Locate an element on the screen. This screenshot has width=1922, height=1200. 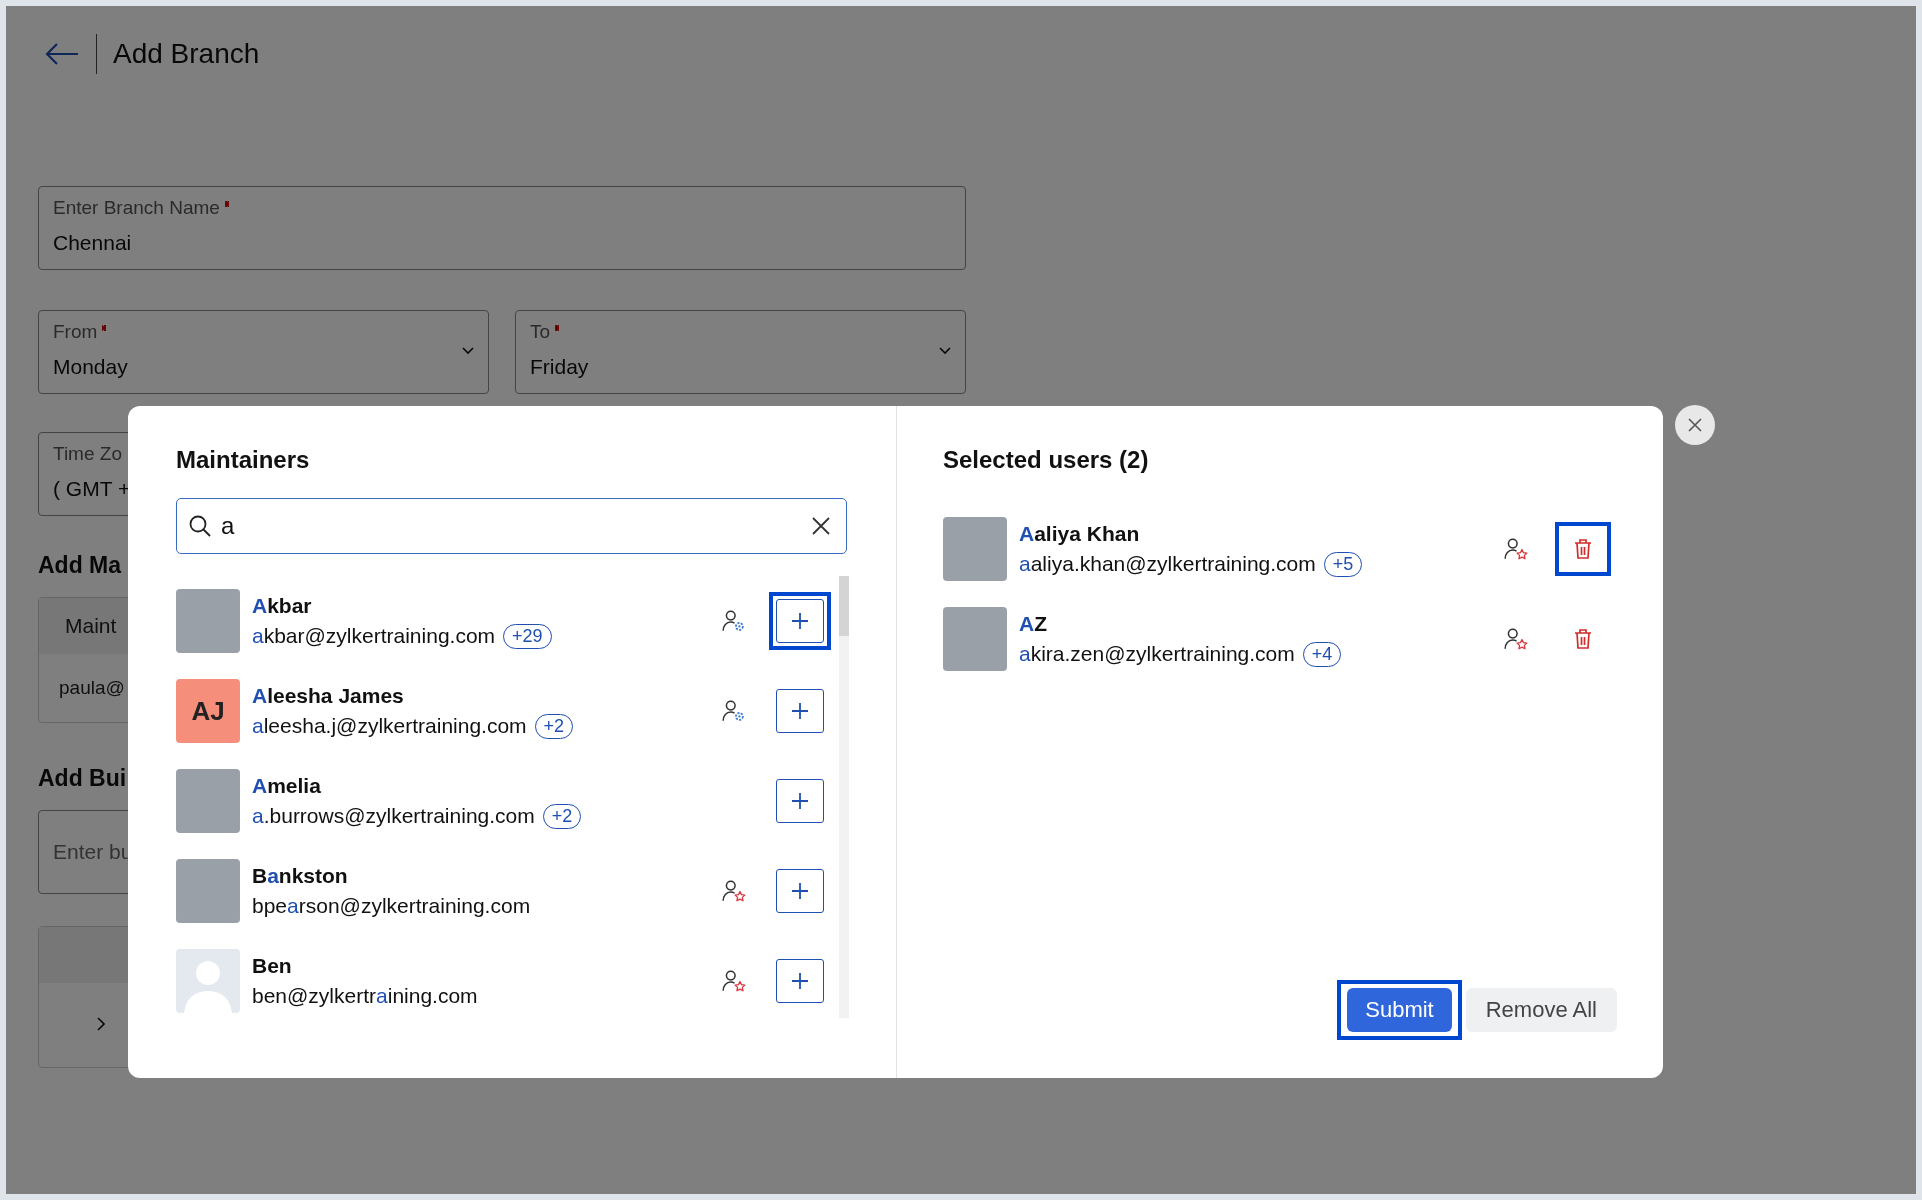
user-name: Amelia is located at coordinates (287, 785).